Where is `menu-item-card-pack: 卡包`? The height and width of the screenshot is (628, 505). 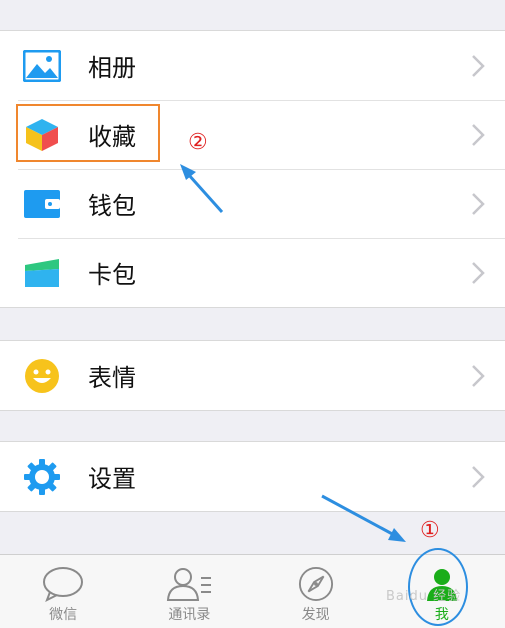
menu-item-card-pack: 卡包 is located at coordinates (252, 272).